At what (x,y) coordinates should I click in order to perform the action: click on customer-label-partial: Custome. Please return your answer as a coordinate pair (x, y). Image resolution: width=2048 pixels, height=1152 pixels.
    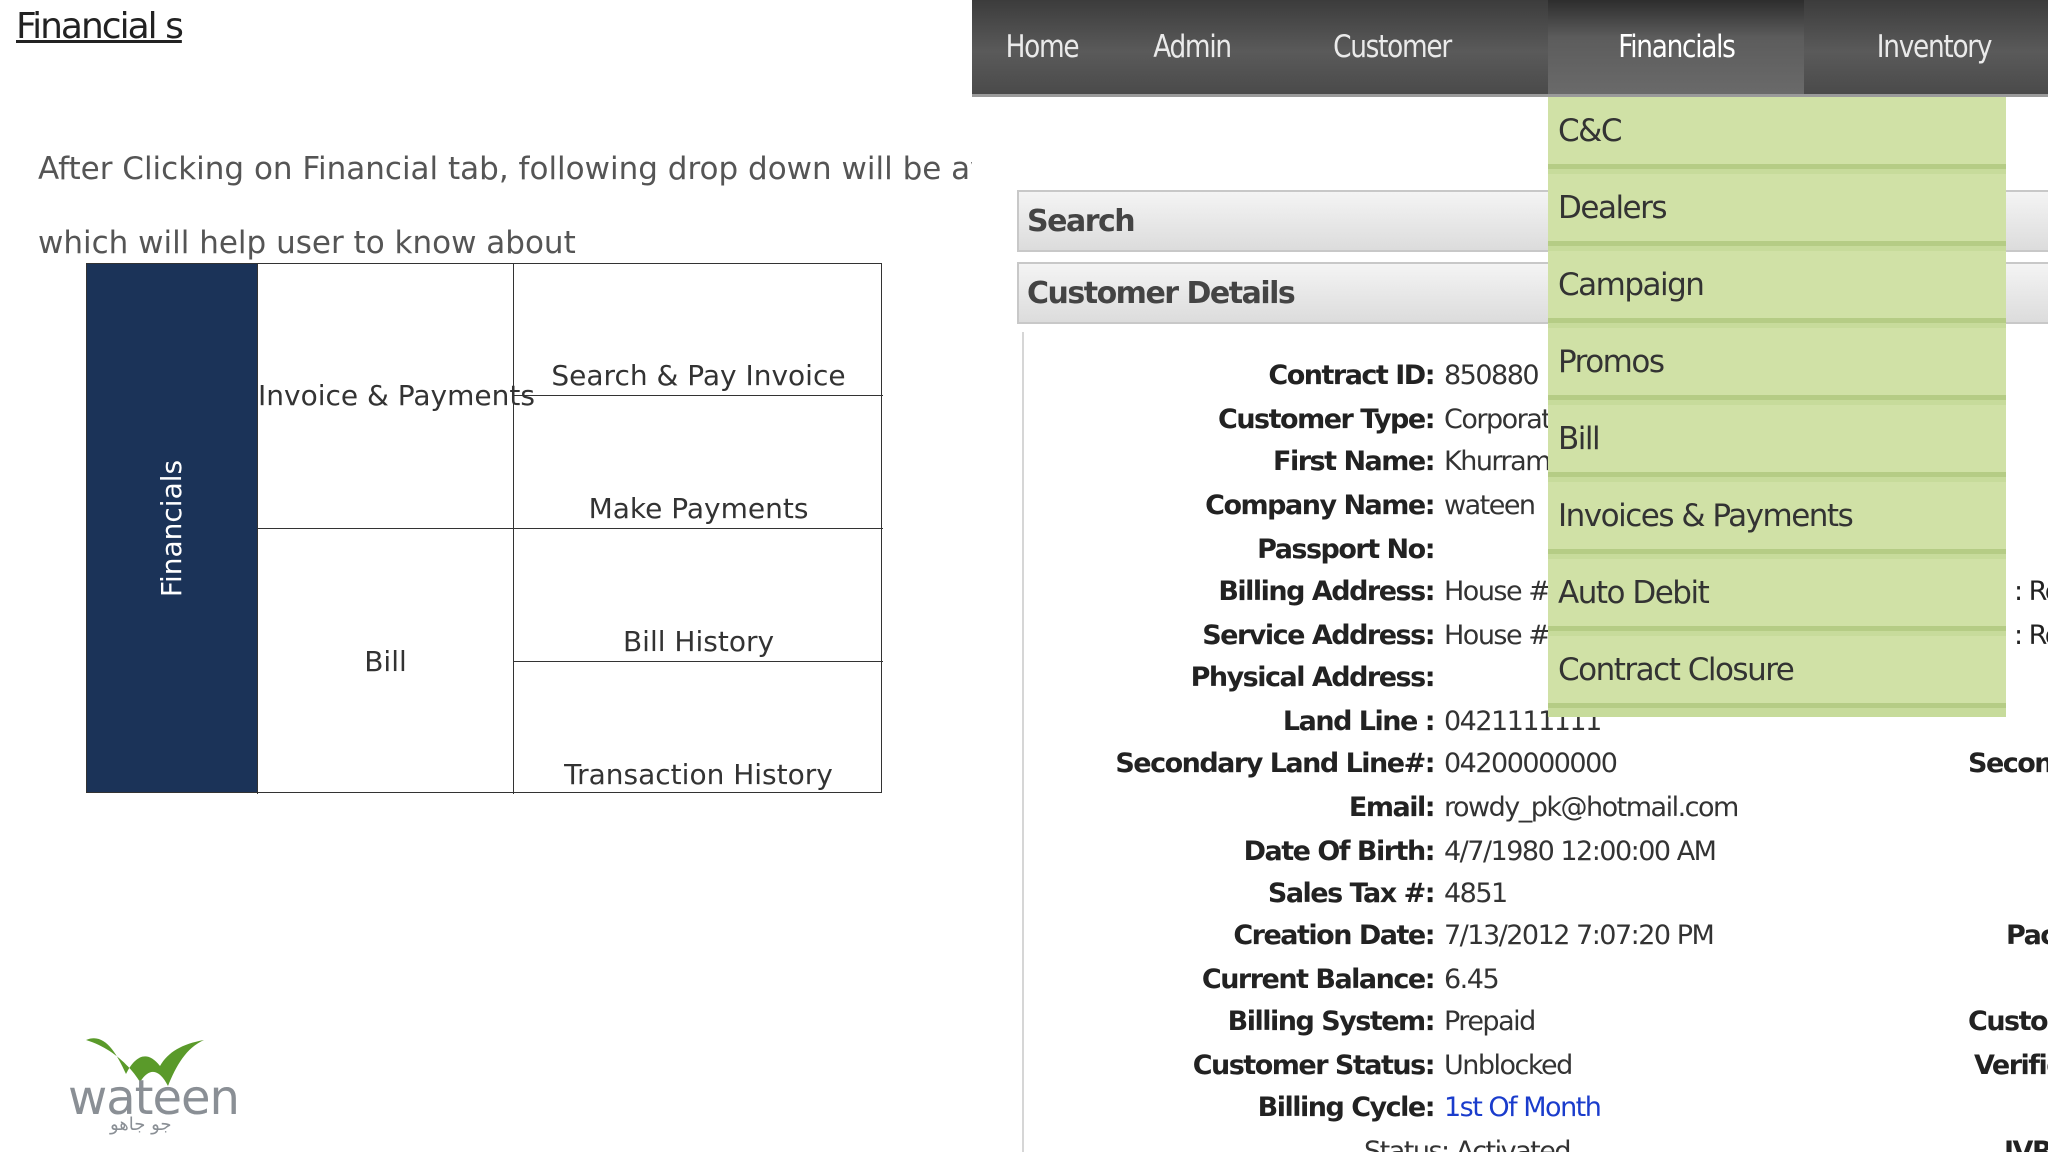
    Looking at the image, I should click on (2008, 1021).